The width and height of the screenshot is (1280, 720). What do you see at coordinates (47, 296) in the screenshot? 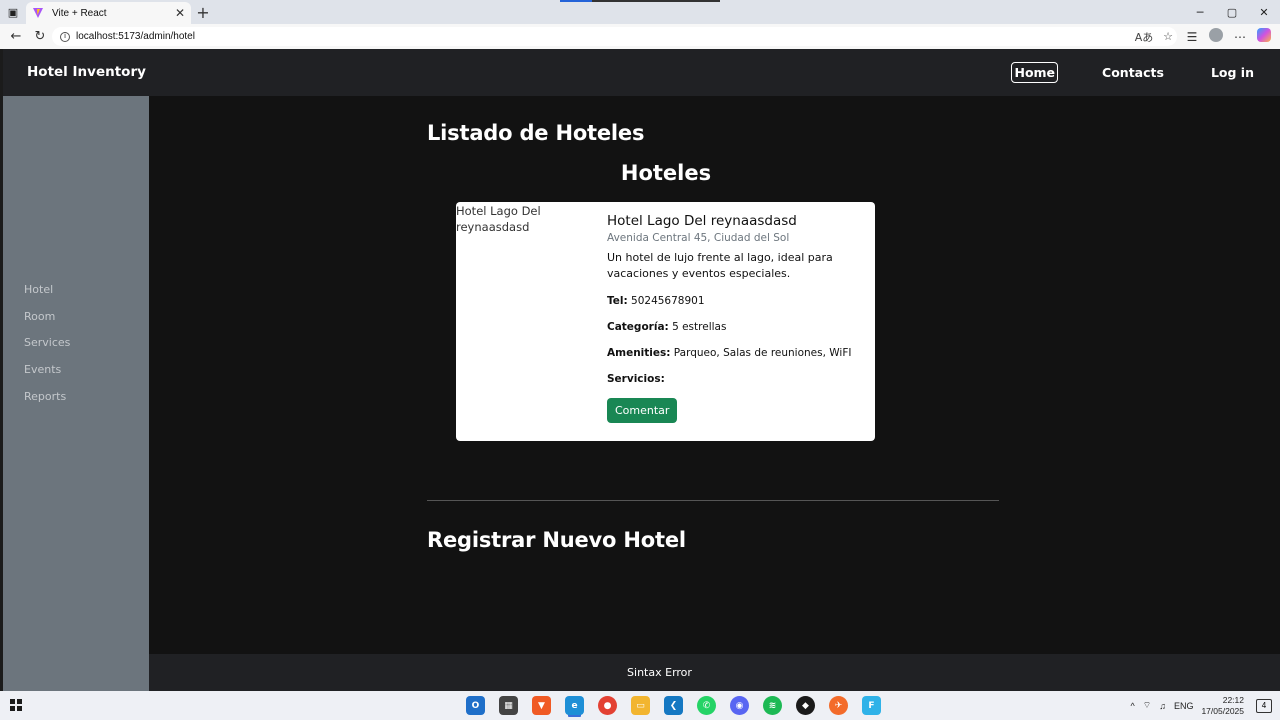
I see `sidebar-item-hotel: Hotel` at bounding box center [47, 296].